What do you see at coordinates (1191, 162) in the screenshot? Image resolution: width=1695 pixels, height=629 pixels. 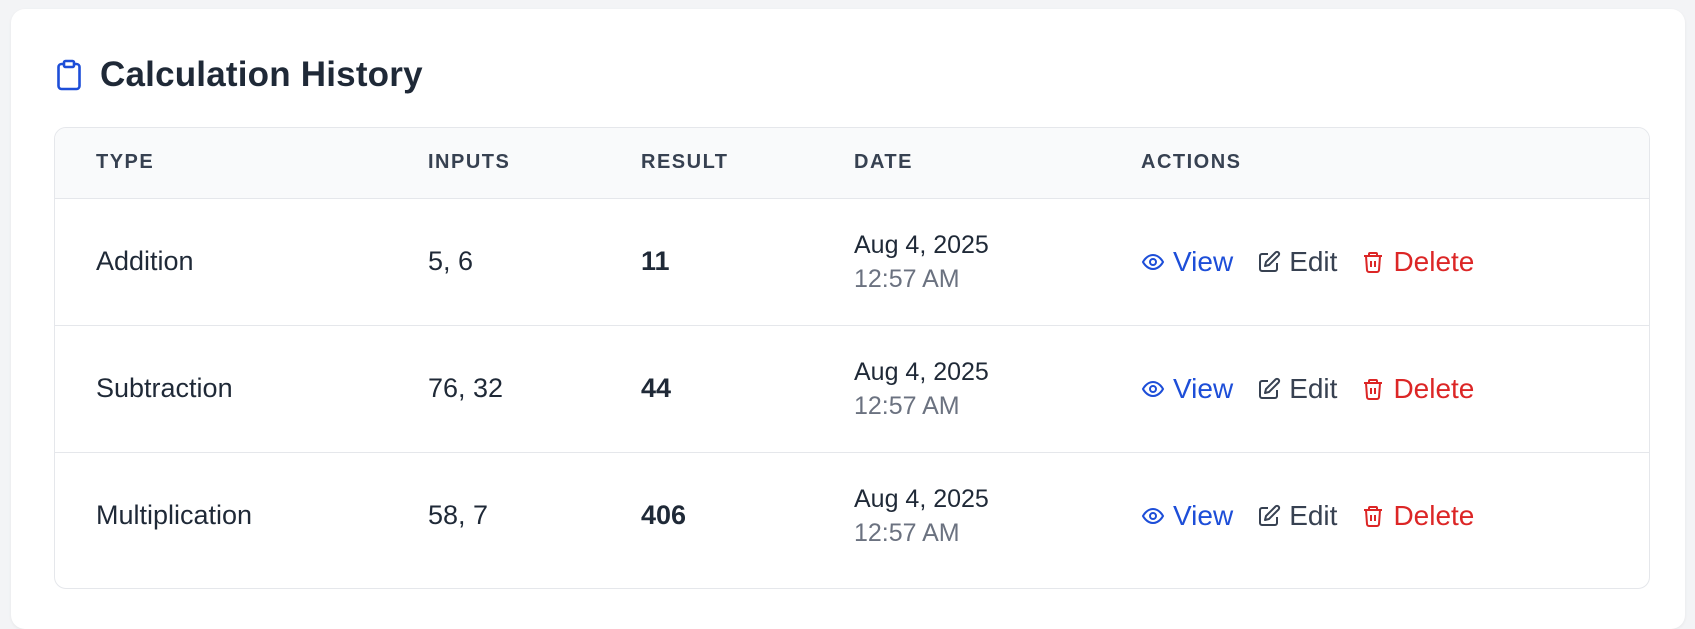 I see `column-header-actions: ACTIONS` at bounding box center [1191, 162].